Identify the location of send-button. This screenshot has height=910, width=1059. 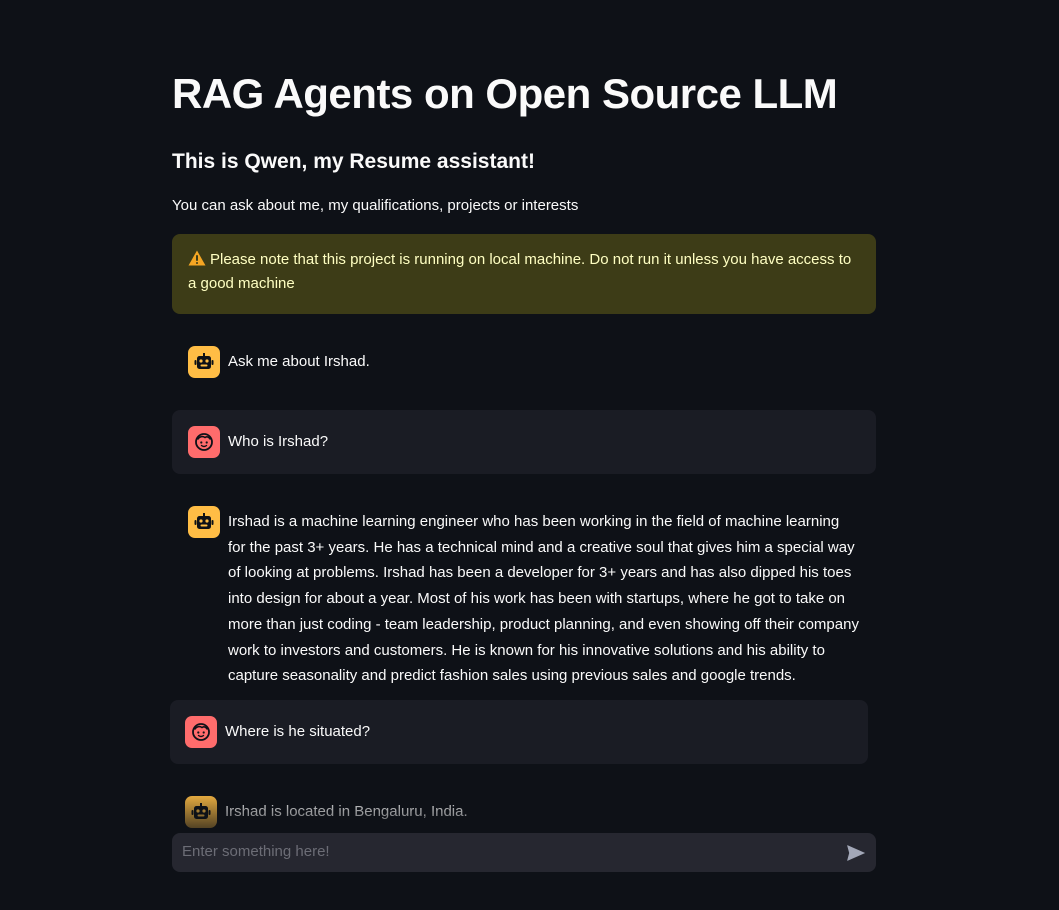
(856, 852).